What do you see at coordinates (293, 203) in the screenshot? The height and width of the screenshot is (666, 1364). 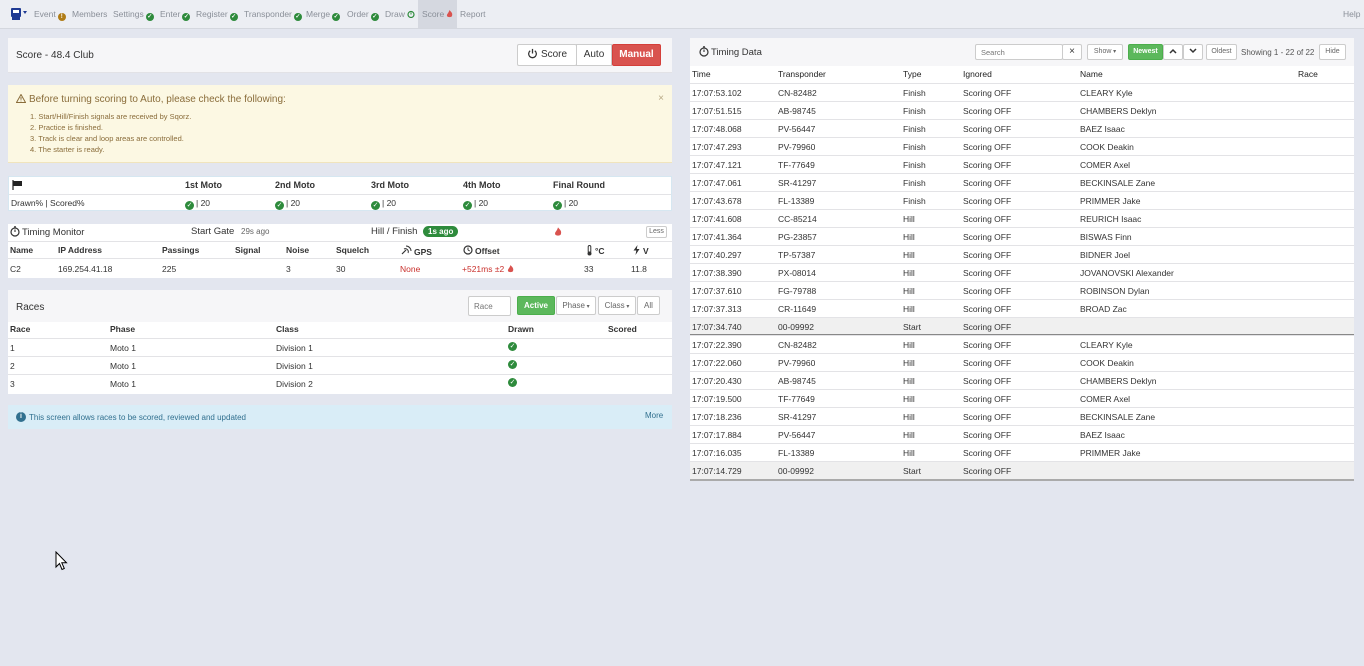 I see `moto-value: | 20` at bounding box center [293, 203].